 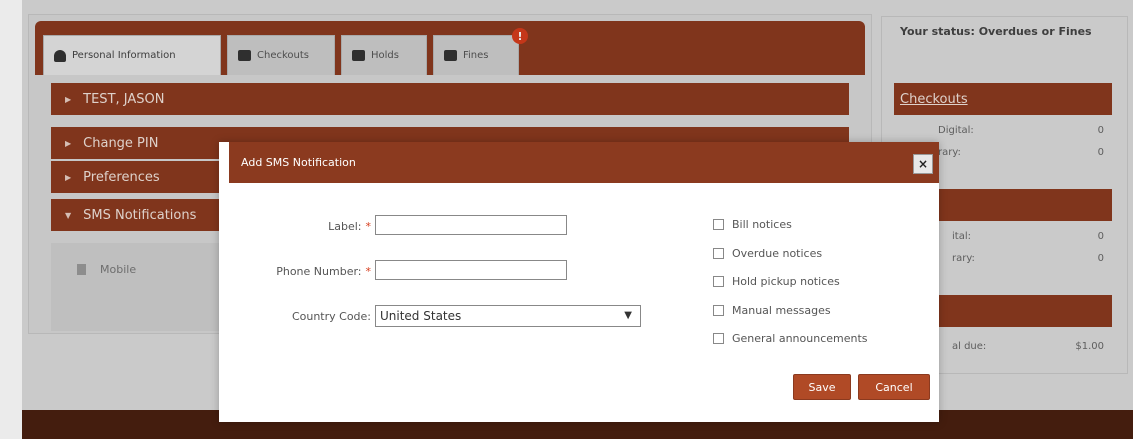 I want to click on modal-header: Add SMS Notification ×, so click(x=584, y=162).